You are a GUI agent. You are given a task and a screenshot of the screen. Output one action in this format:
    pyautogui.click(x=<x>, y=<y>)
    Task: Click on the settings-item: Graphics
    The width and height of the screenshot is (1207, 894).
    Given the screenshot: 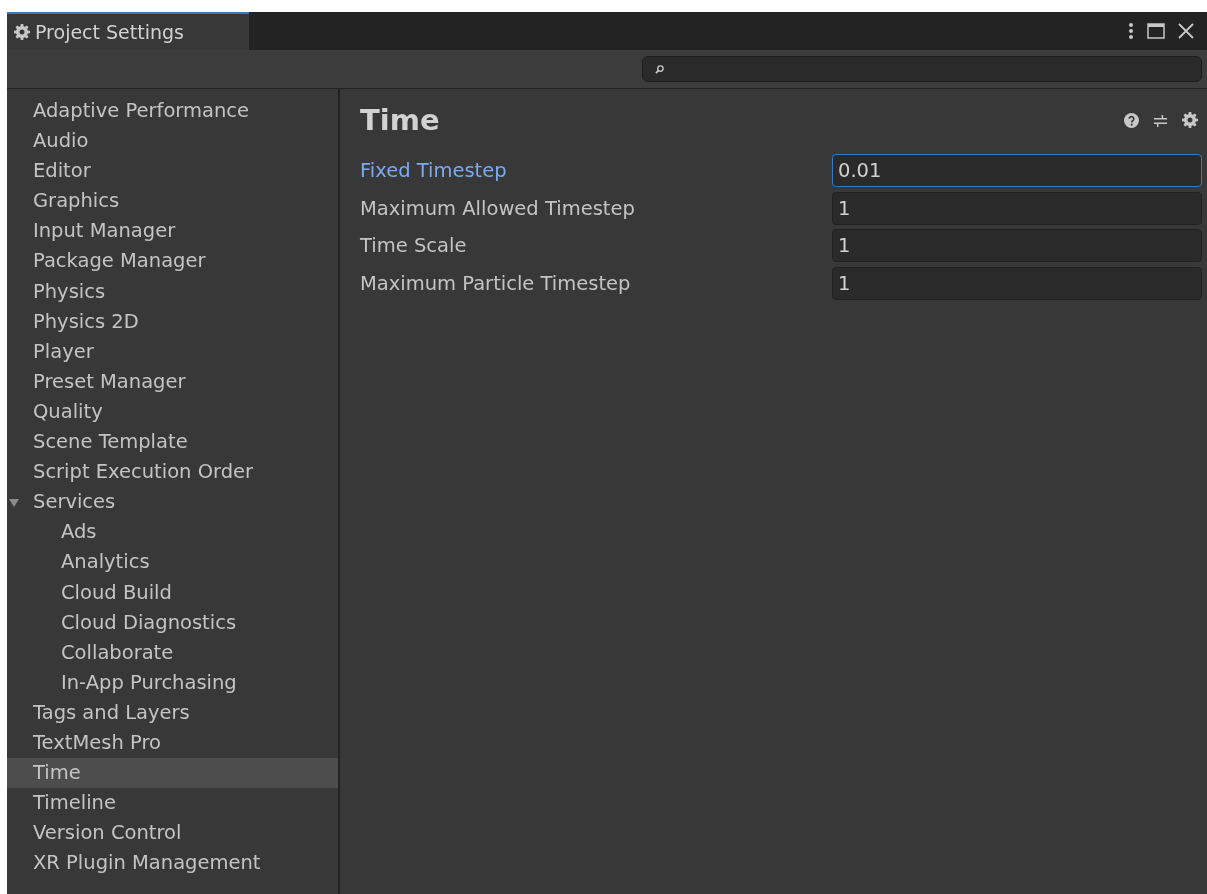 What is the action you would take?
    pyautogui.click(x=172, y=201)
    